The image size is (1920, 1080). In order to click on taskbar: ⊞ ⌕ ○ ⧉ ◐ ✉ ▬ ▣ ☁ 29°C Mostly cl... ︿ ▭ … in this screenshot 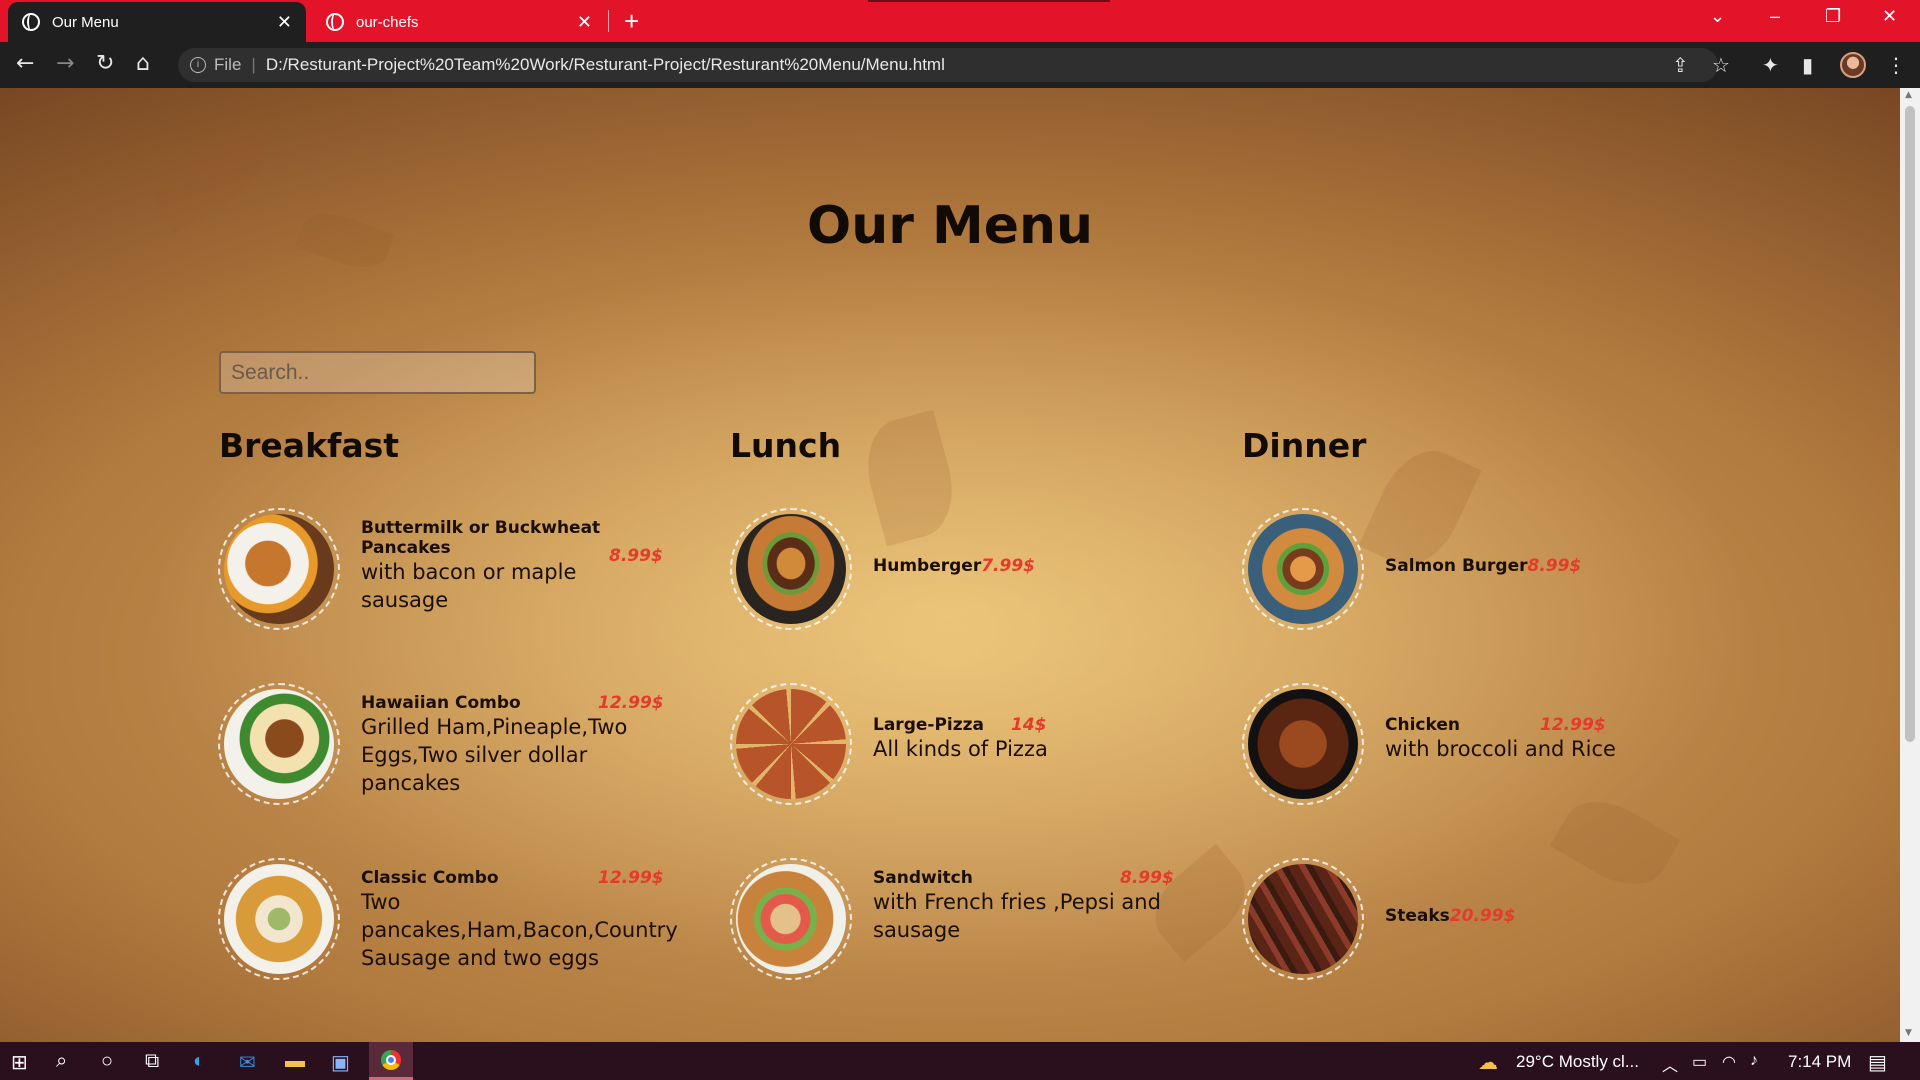, I will do `click(960, 1061)`.